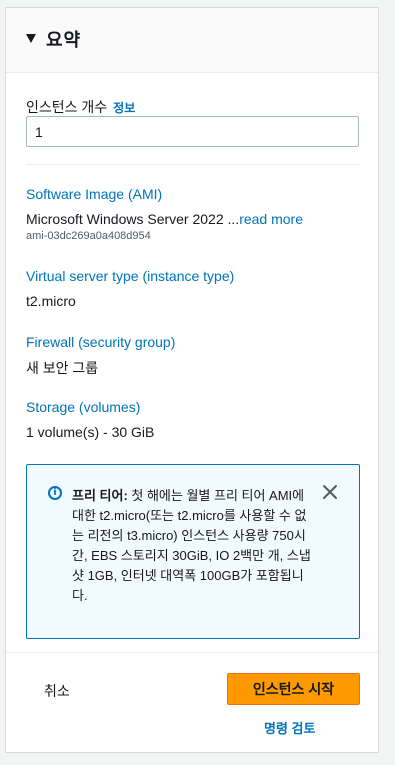  Describe the element at coordinates (100, 342) in the screenshot. I see `firewall-link: Firewall (security group)` at that location.